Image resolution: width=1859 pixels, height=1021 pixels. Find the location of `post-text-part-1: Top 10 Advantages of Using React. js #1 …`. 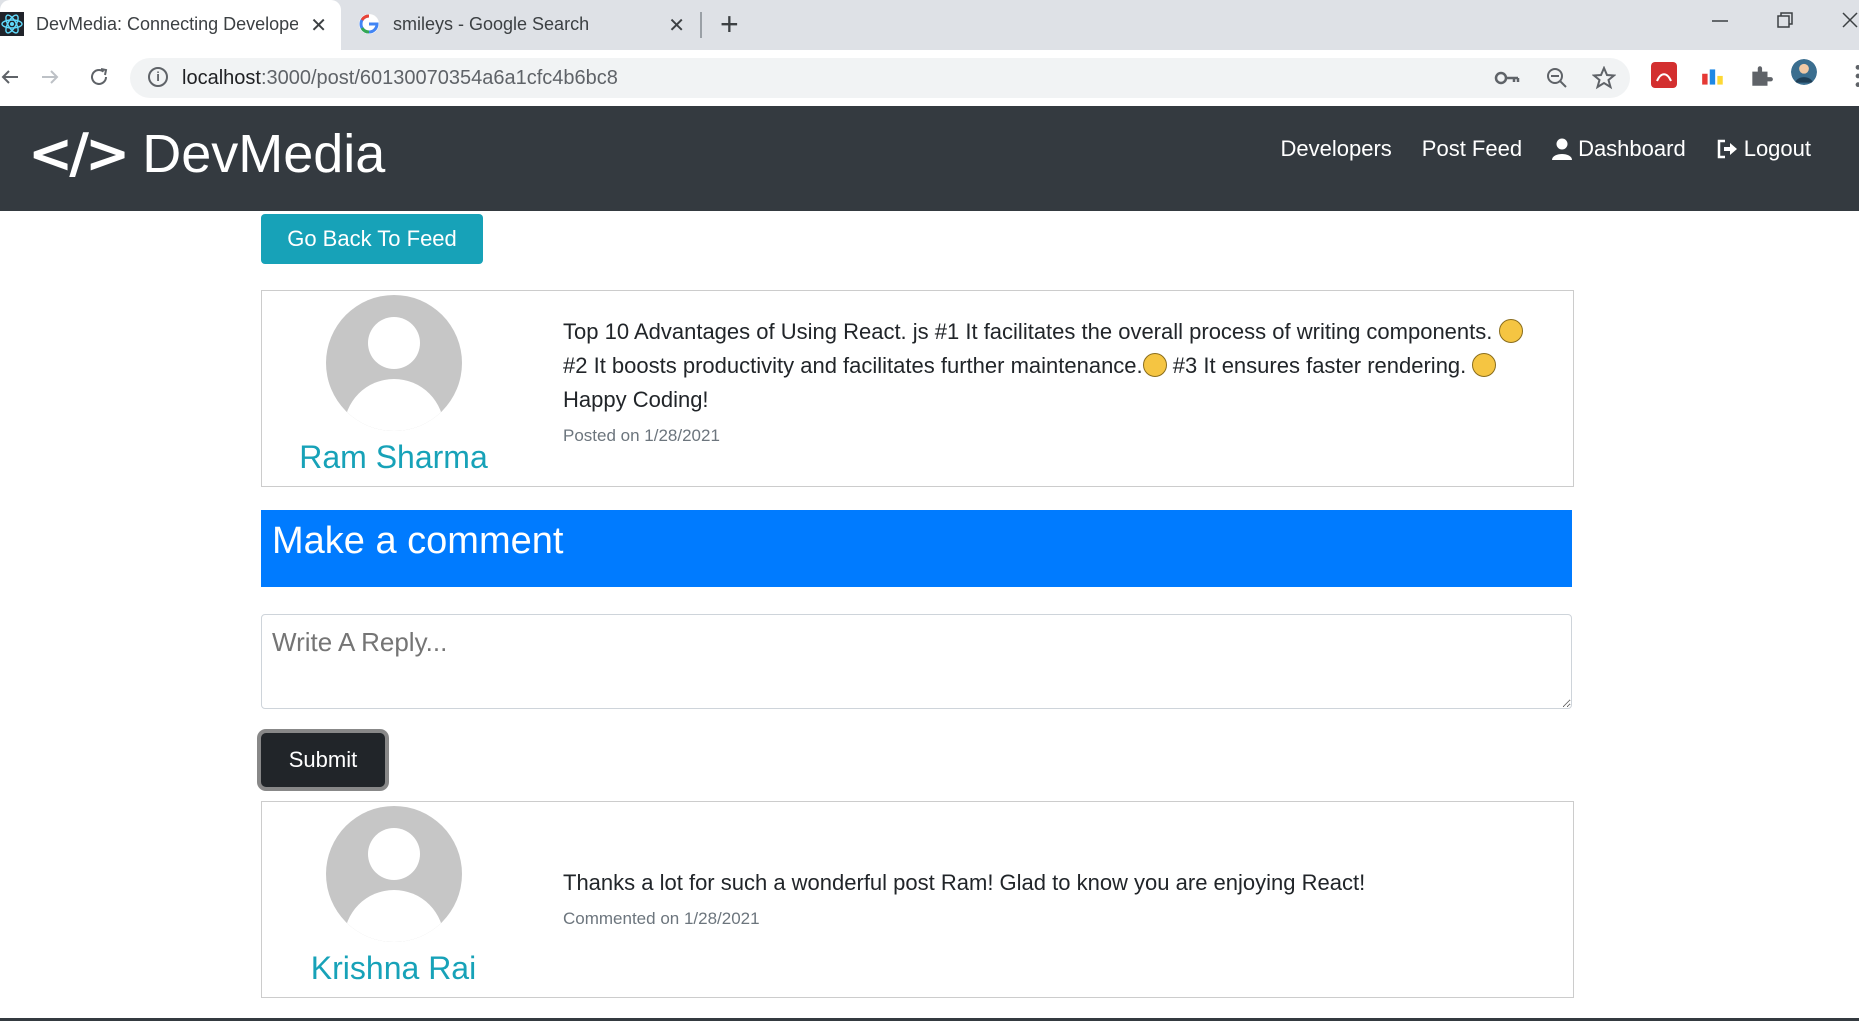

post-text-part-1: Top 10 Advantages of Using React. js #1 … is located at coordinates (1028, 331).